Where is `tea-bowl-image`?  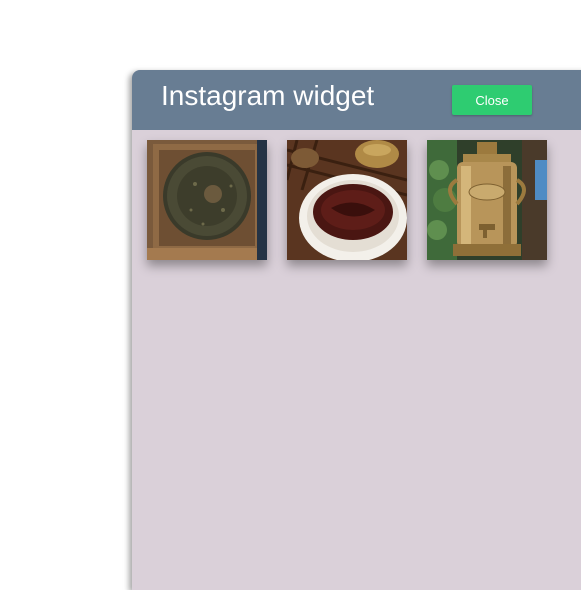
tea-bowl-image is located at coordinates (347, 200).